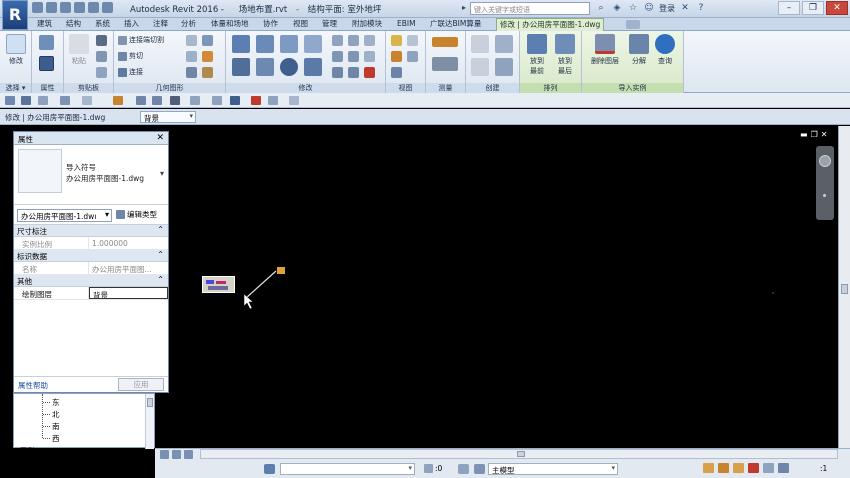 This screenshot has width=850, height=478. I want to click on worksets-icon, so click(269, 469).